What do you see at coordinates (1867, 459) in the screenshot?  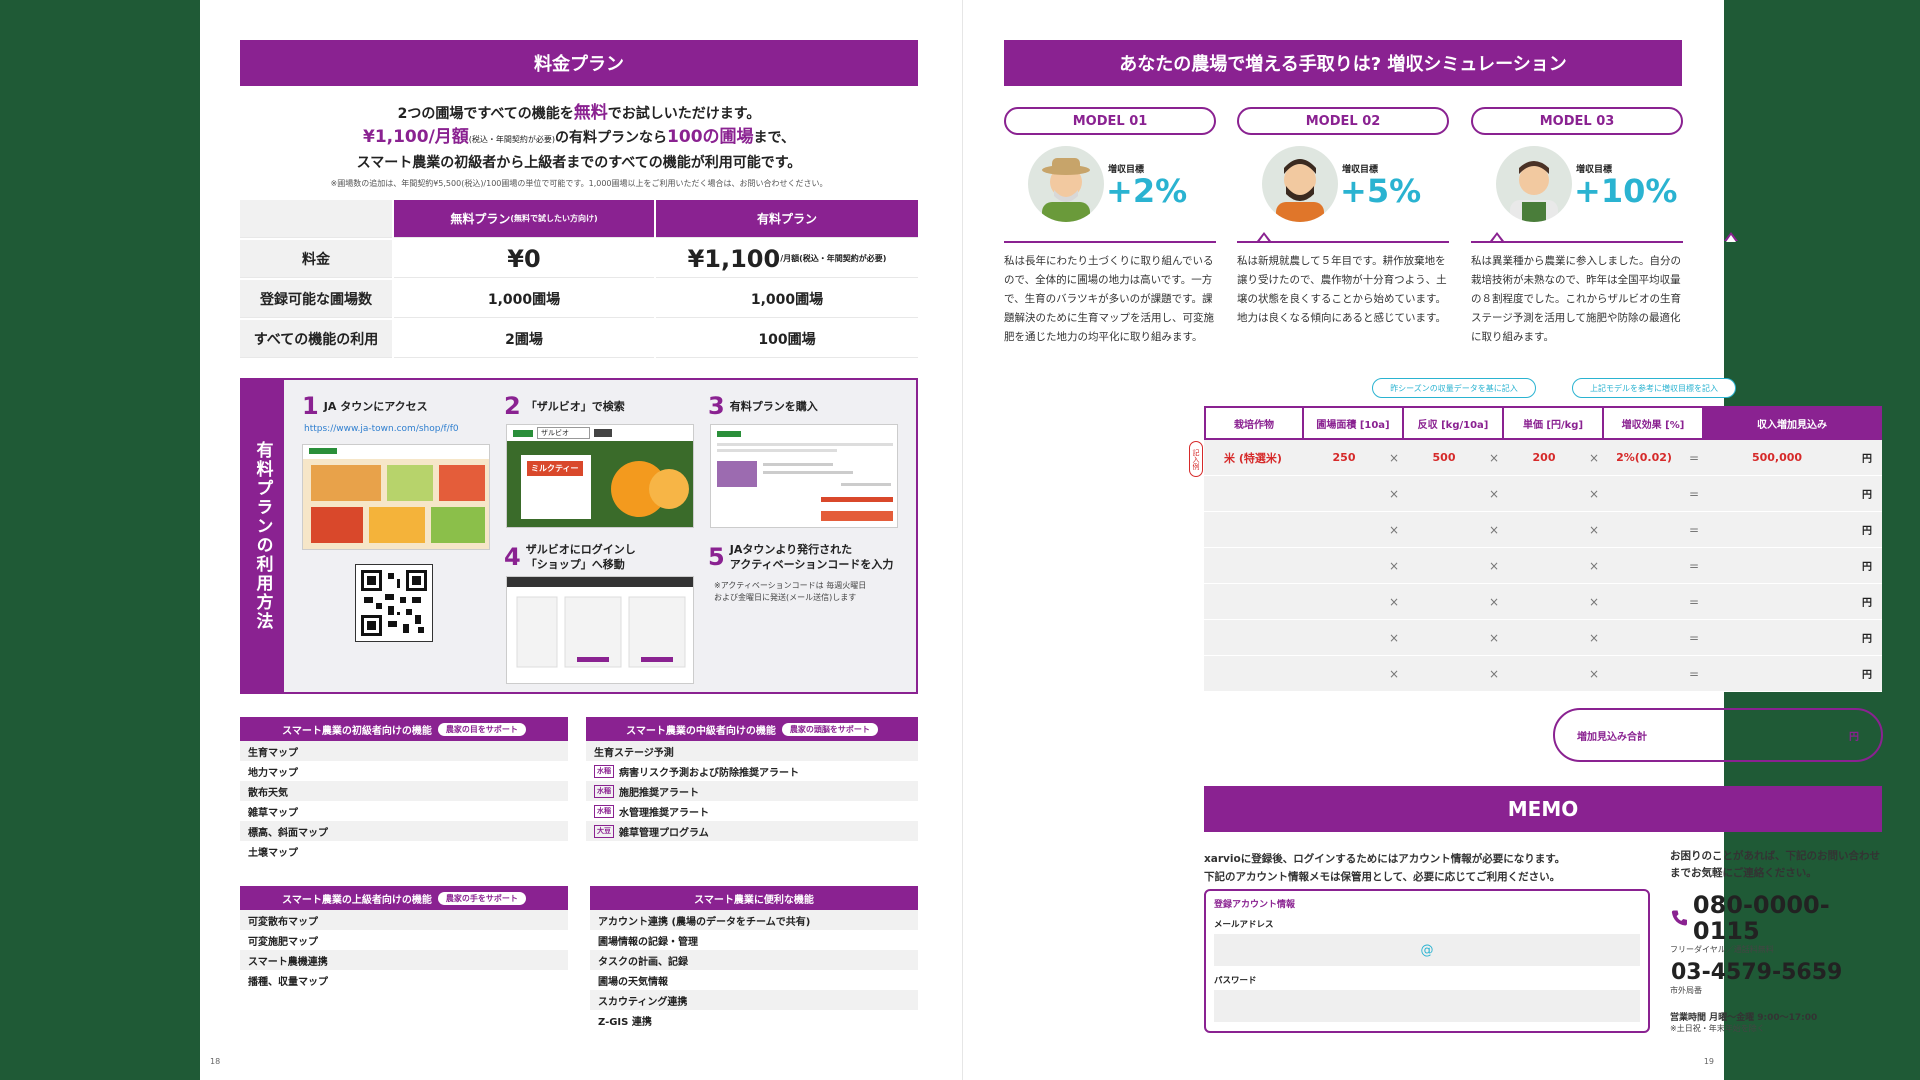 I see `yen-unit: 円` at bounding box center [1867, 459].